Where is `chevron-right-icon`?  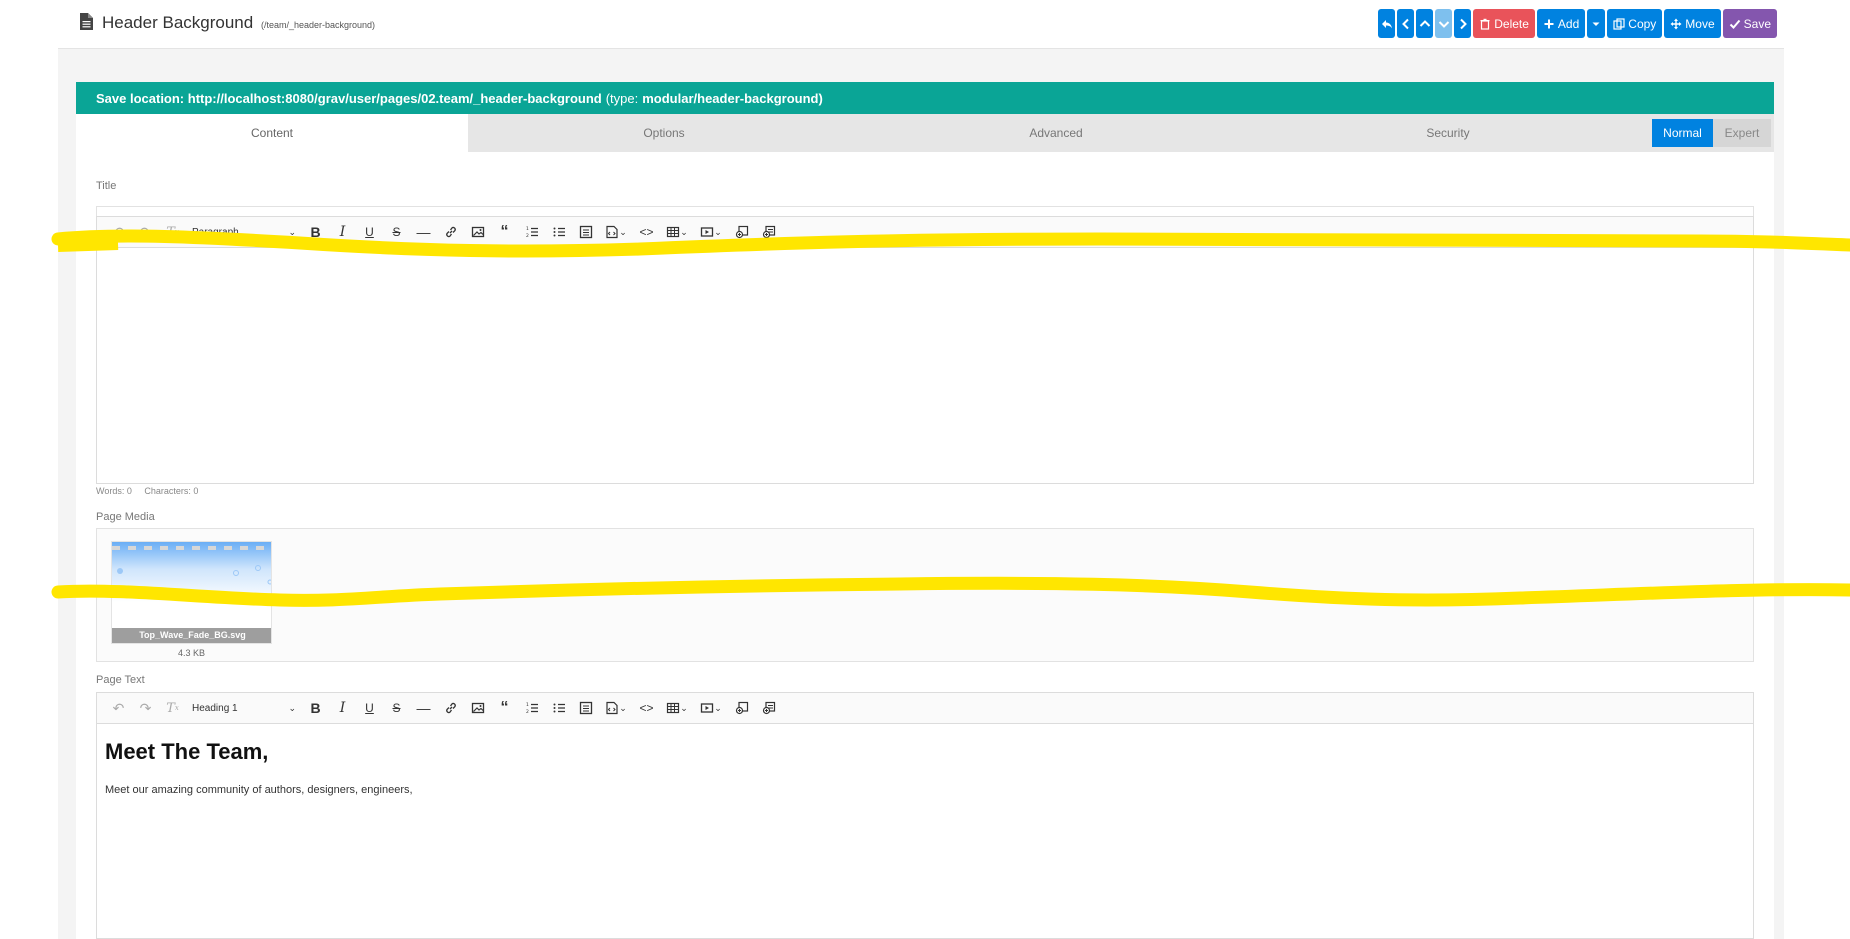 chevron-right-icon is located at coordinates (1463, 23).